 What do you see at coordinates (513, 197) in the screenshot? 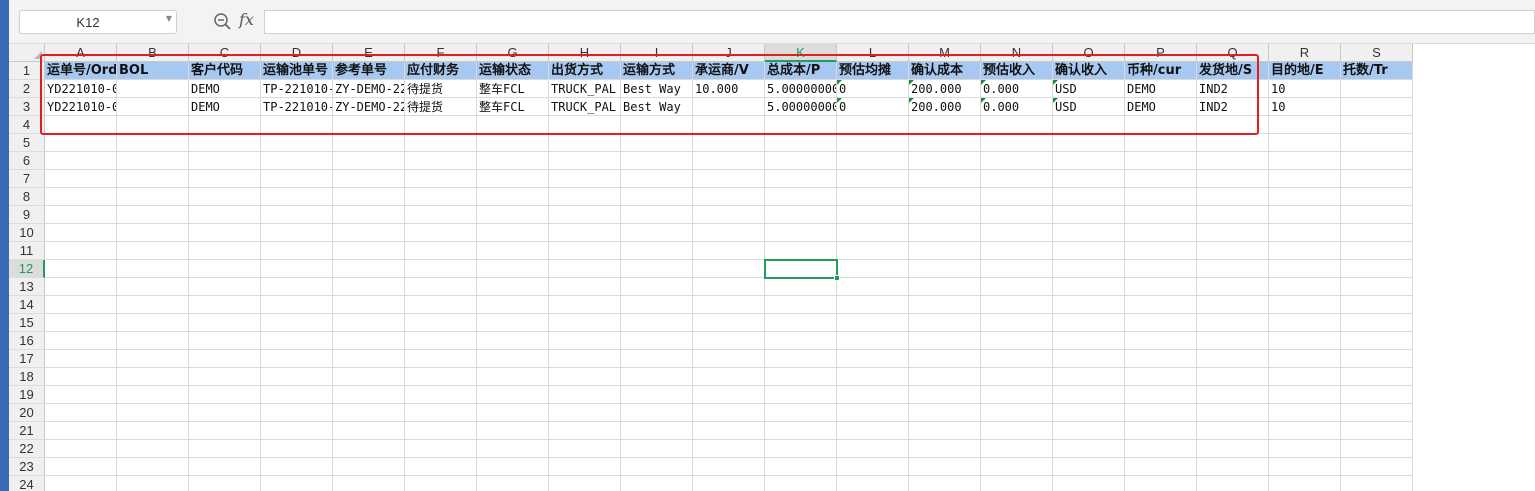
I see `cell-g8` at bounding box center [513, 197].